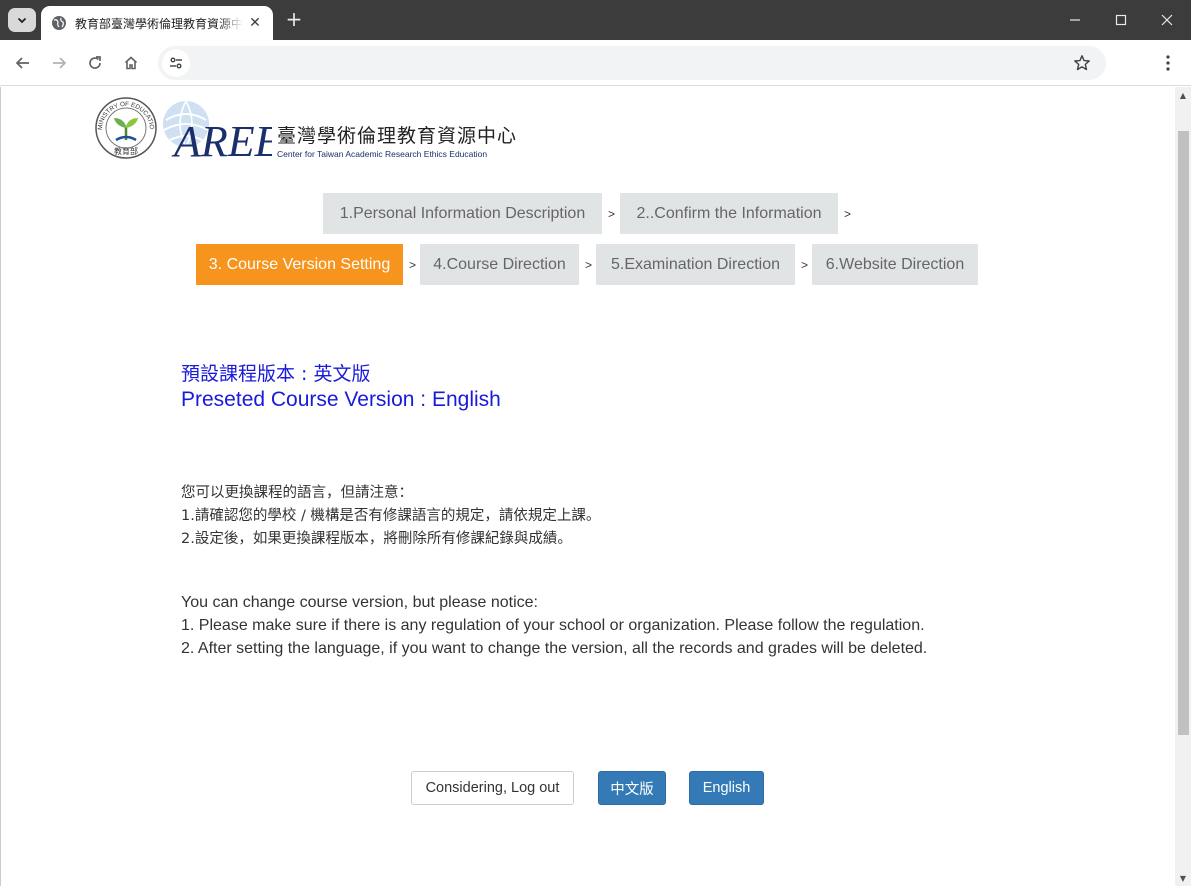 This screenshot has height=886, width=1191. I want to click on url-input, so click(632, 63).